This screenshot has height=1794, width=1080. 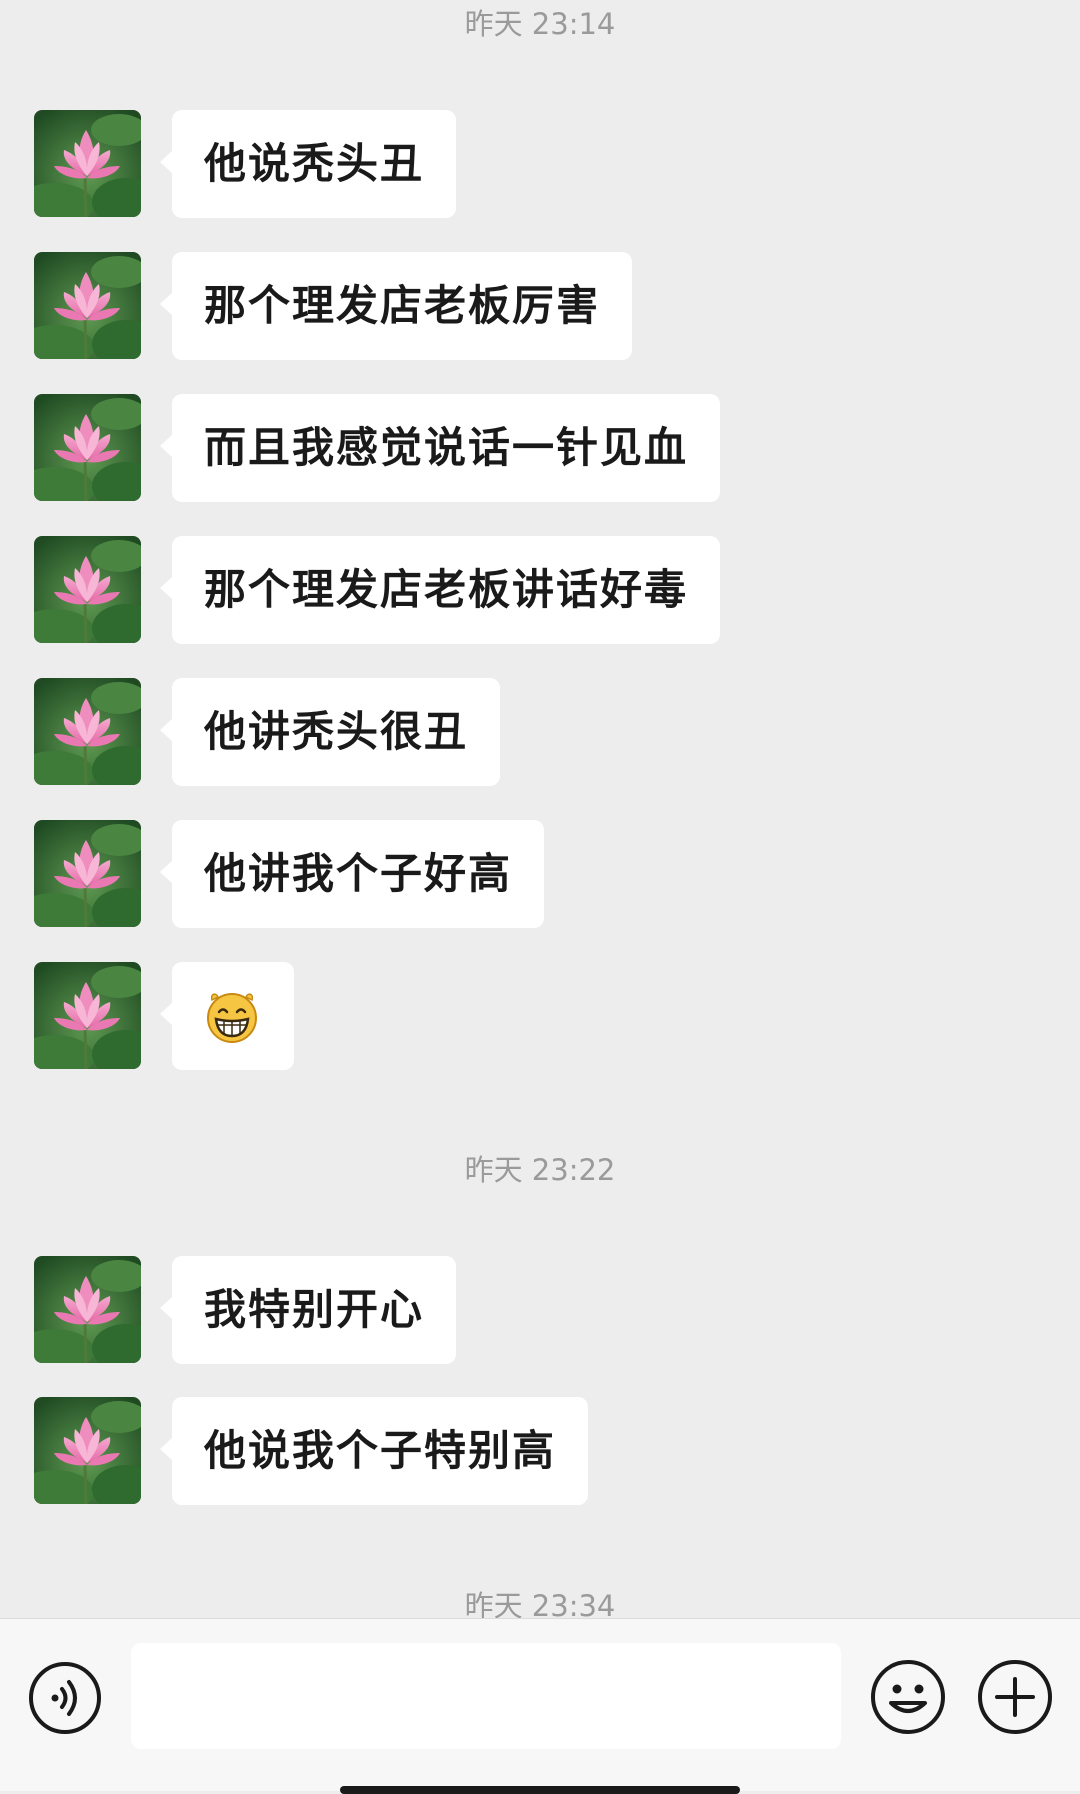 I want to click on voice-input-icon, so click(x=65, y=1698).